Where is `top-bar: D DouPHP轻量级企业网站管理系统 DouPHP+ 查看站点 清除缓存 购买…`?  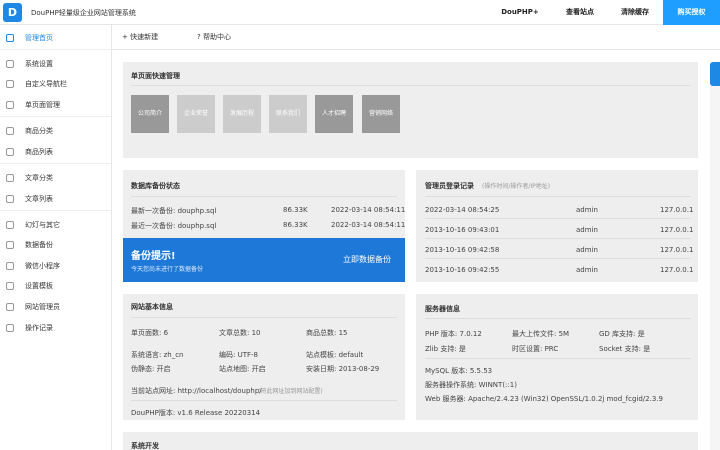 top-bar: D DouPHP轻量级企业网站管理系统 DouPHP+ 查看站点 清除缓存 购买… is located at coordinates (360, 12).